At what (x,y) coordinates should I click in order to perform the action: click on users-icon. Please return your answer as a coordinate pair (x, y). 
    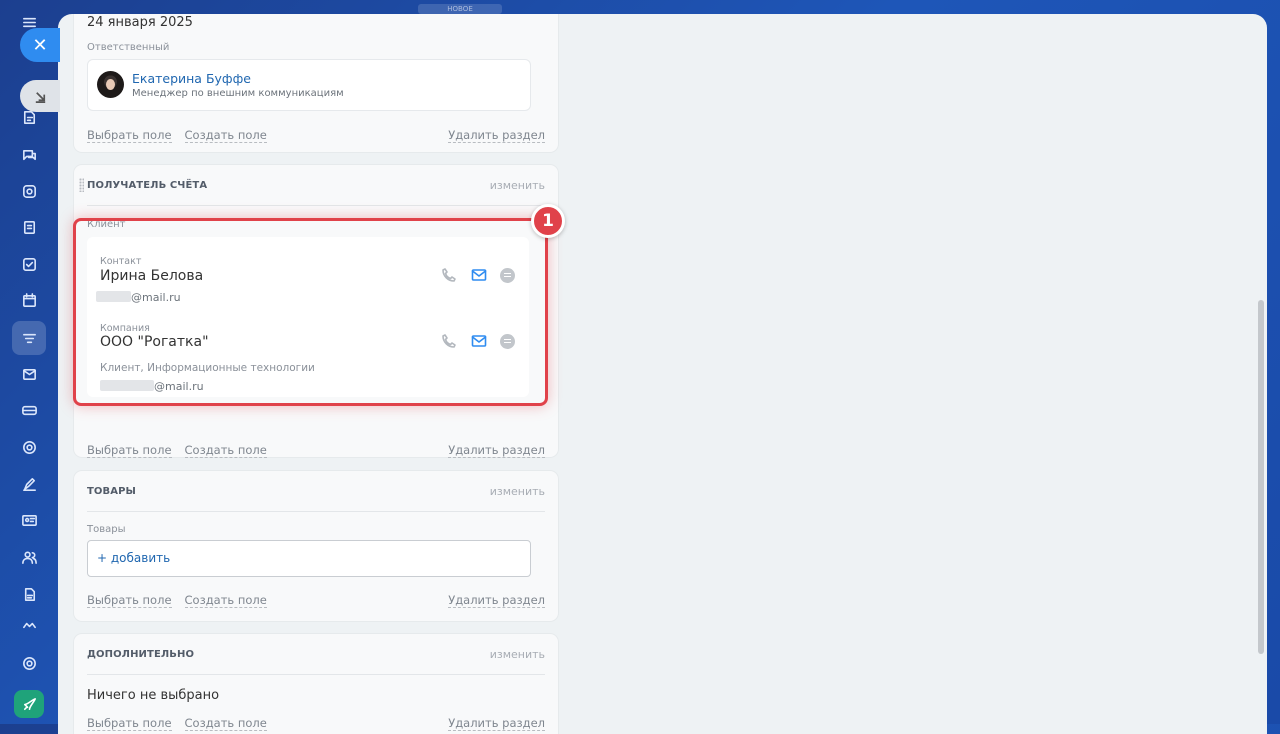
    Looking at the image, I should click on (29, 557).